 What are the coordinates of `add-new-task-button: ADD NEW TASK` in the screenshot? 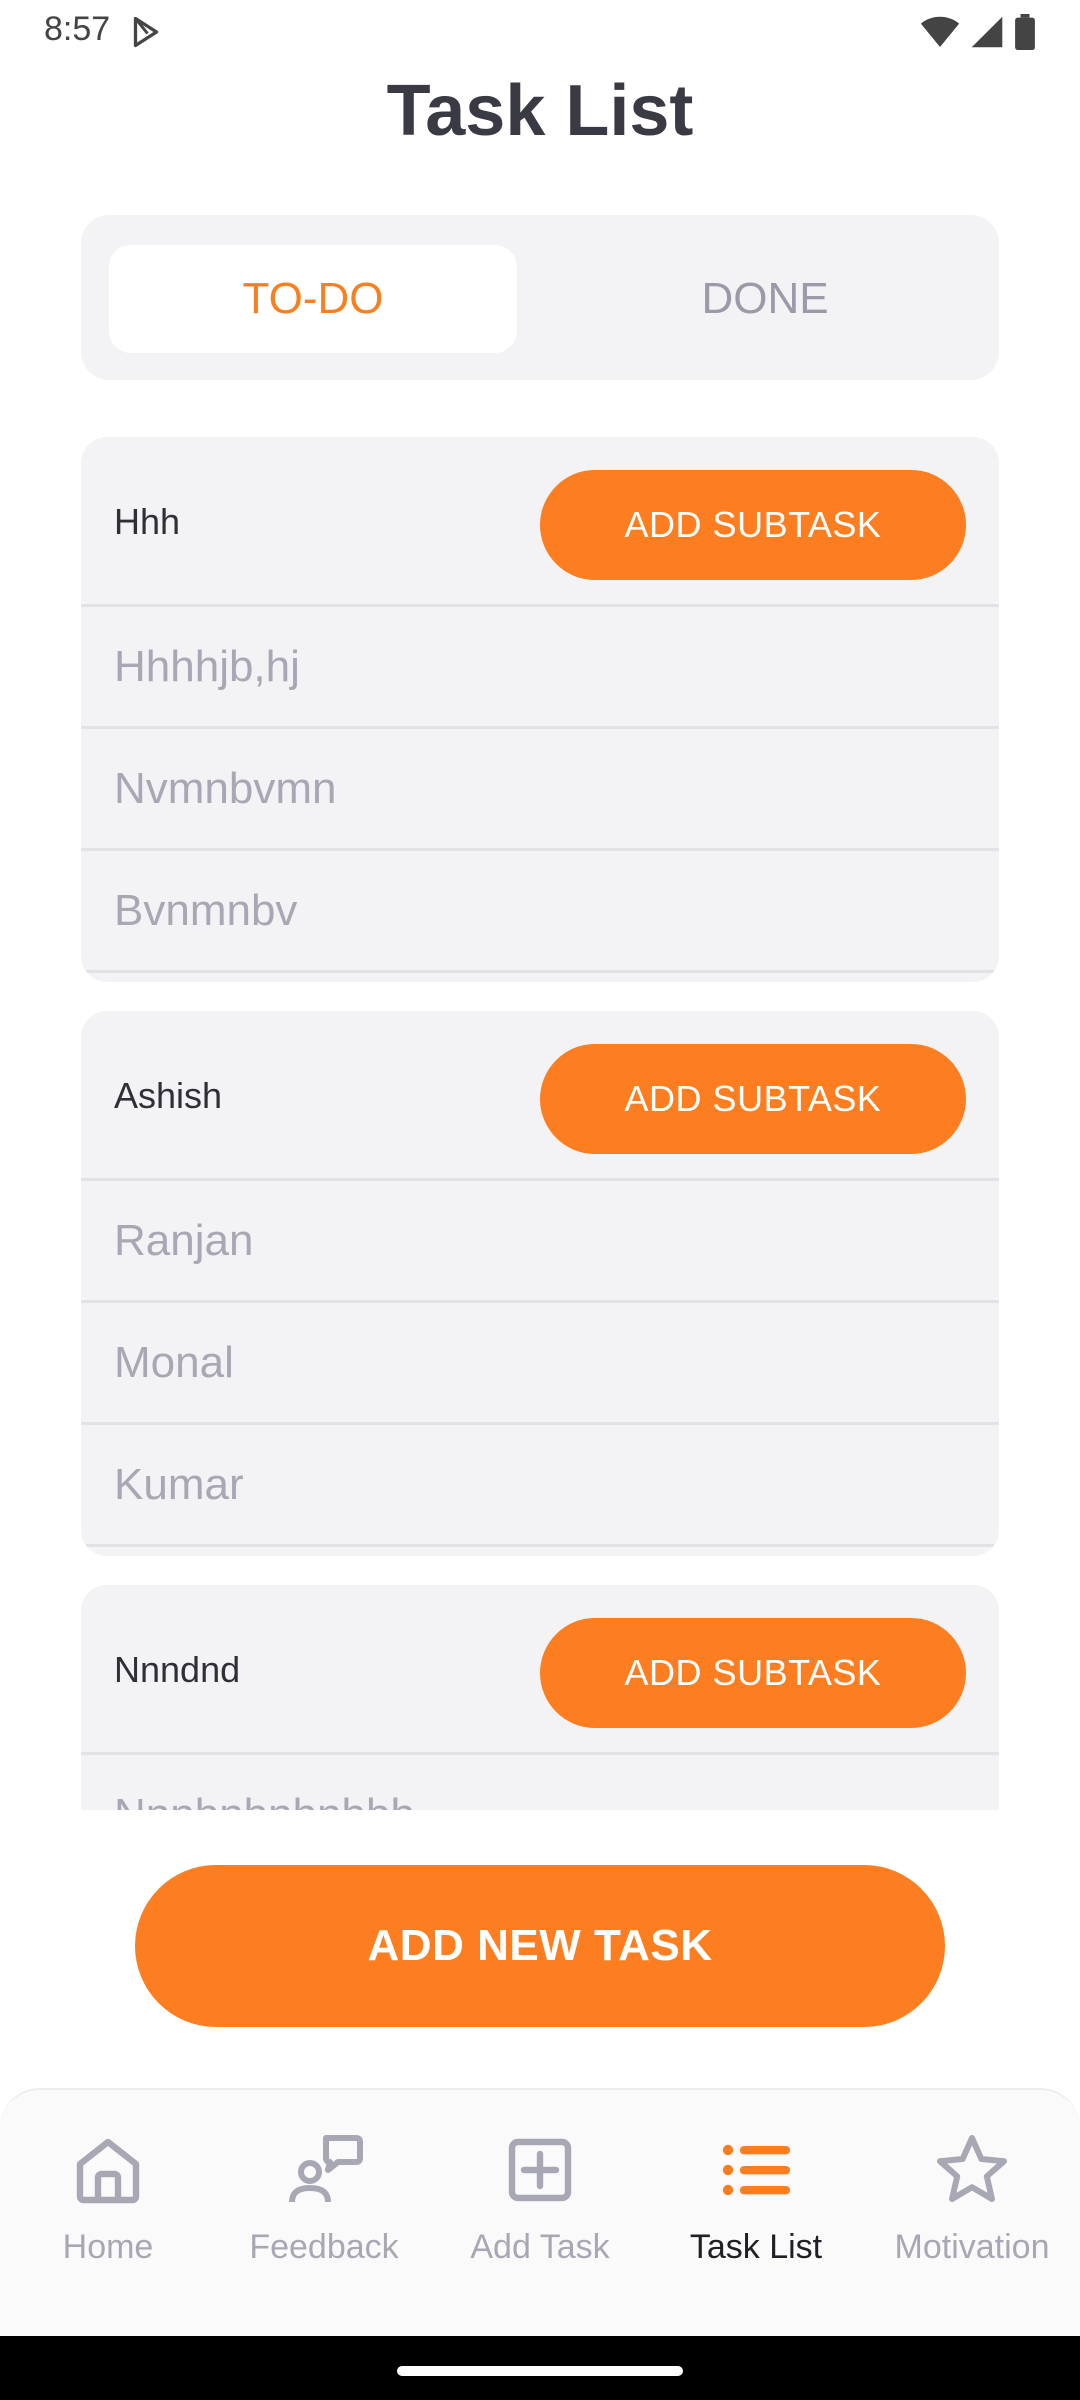 It's located at (540, 1946).